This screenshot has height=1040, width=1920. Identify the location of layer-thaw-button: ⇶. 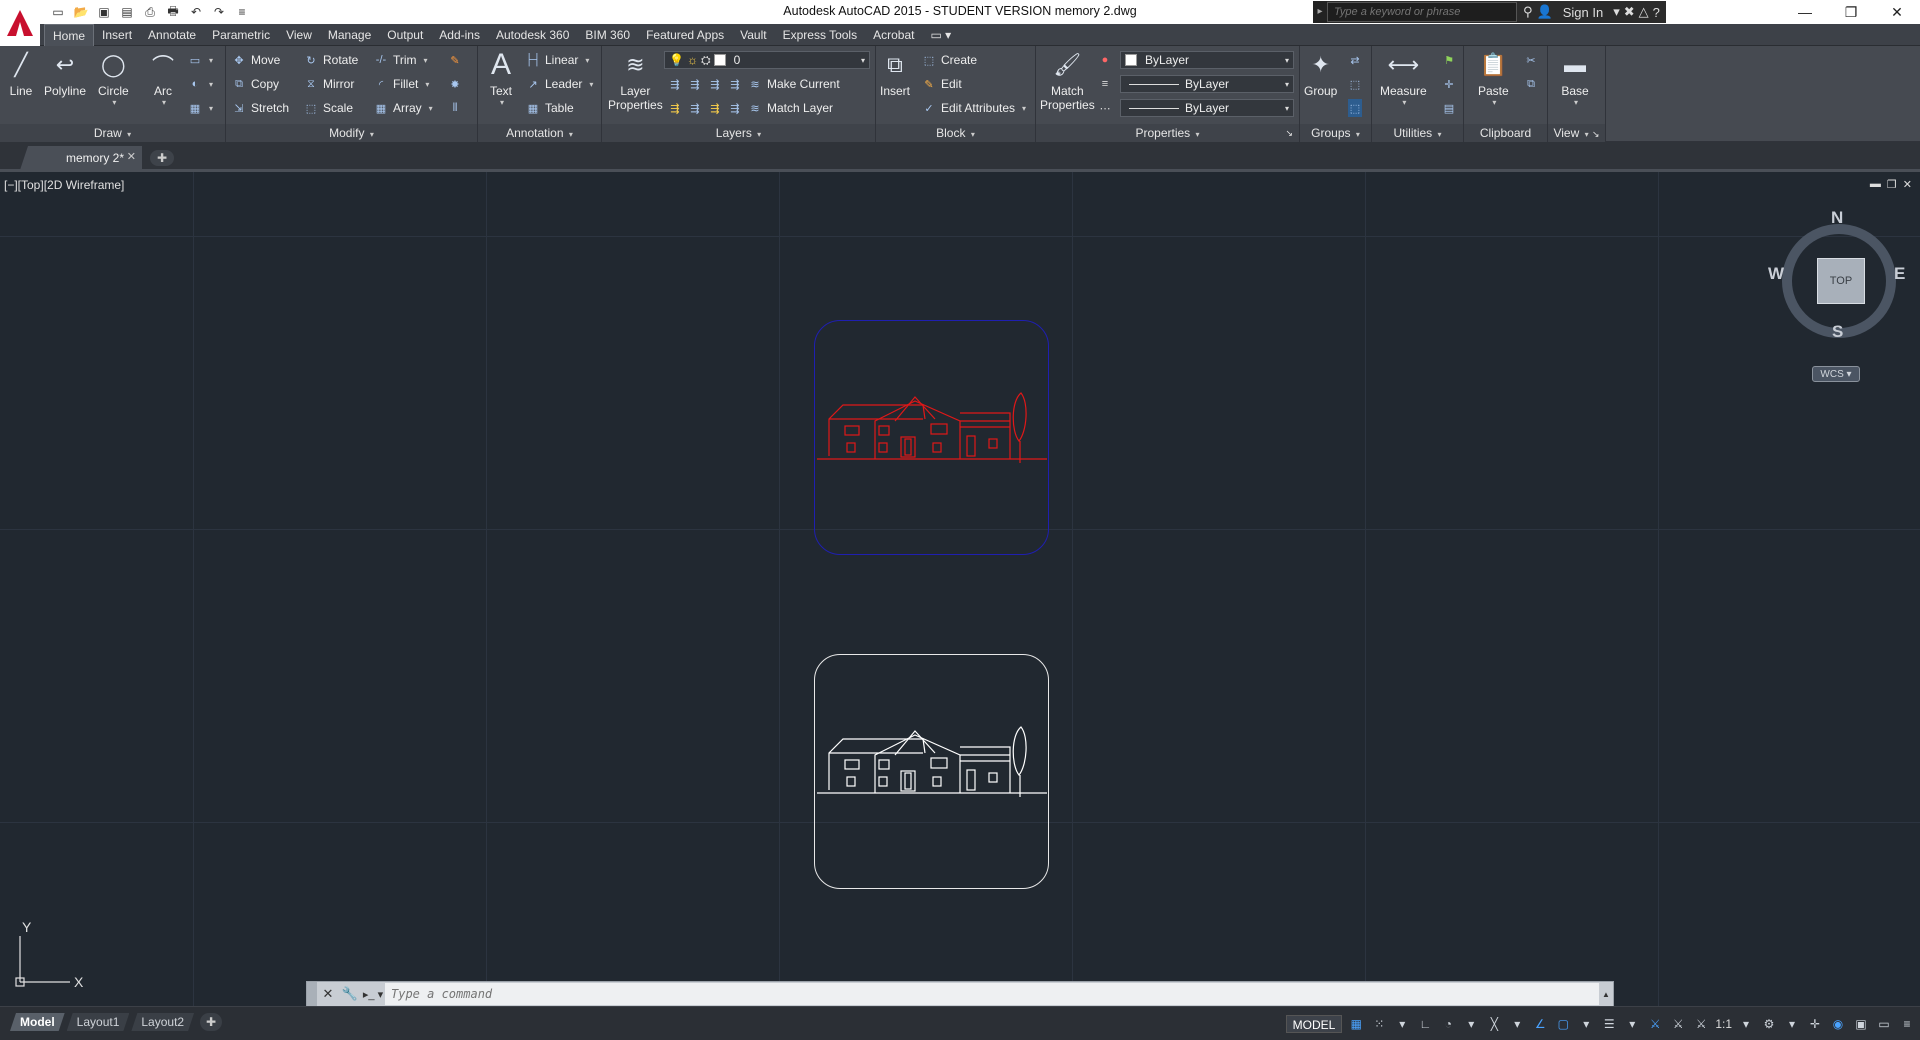
(715, 108).